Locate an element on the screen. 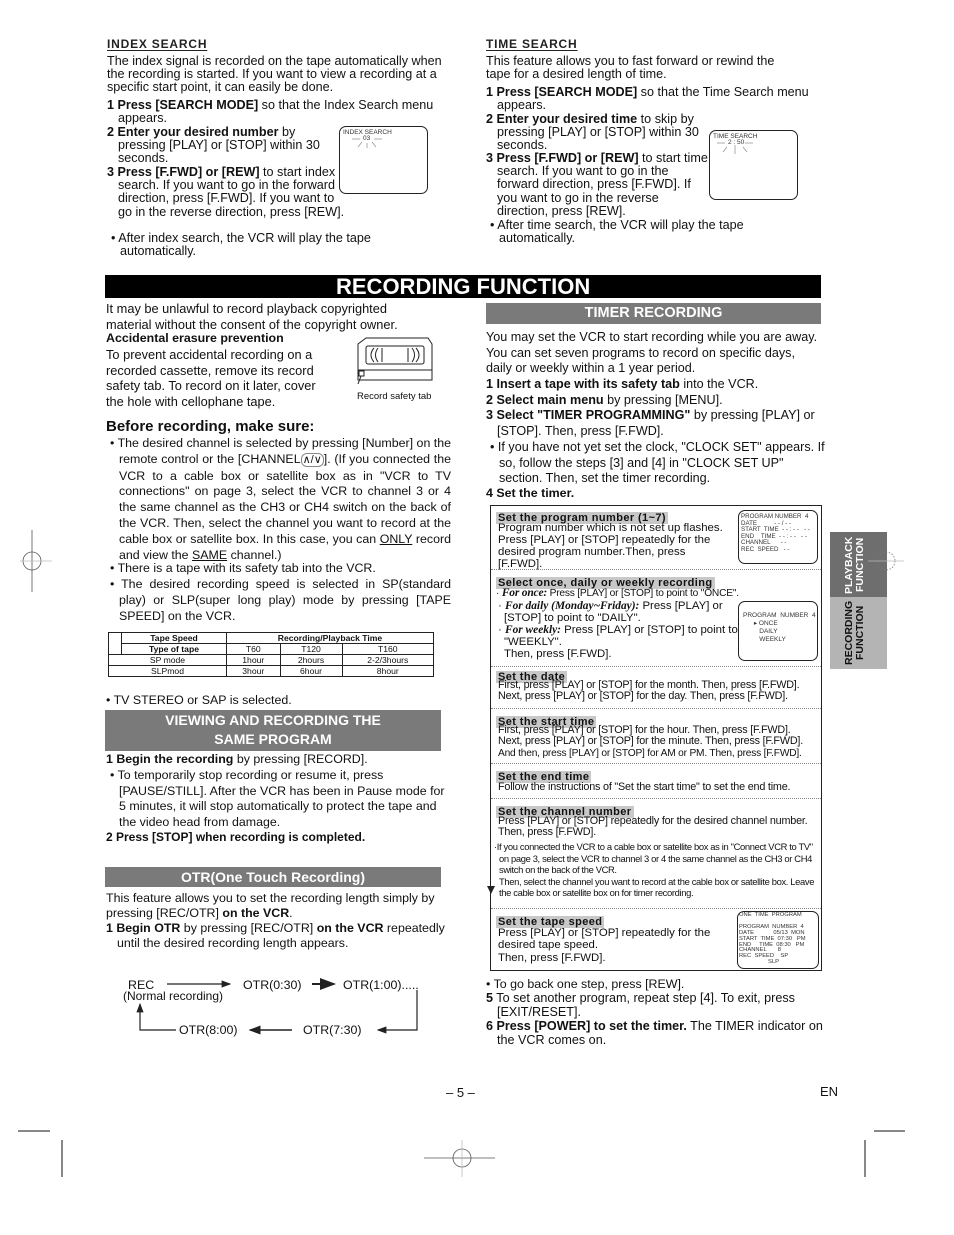  erasure-heading: Accidental erasure prevention is located at coordinates (195, 338).